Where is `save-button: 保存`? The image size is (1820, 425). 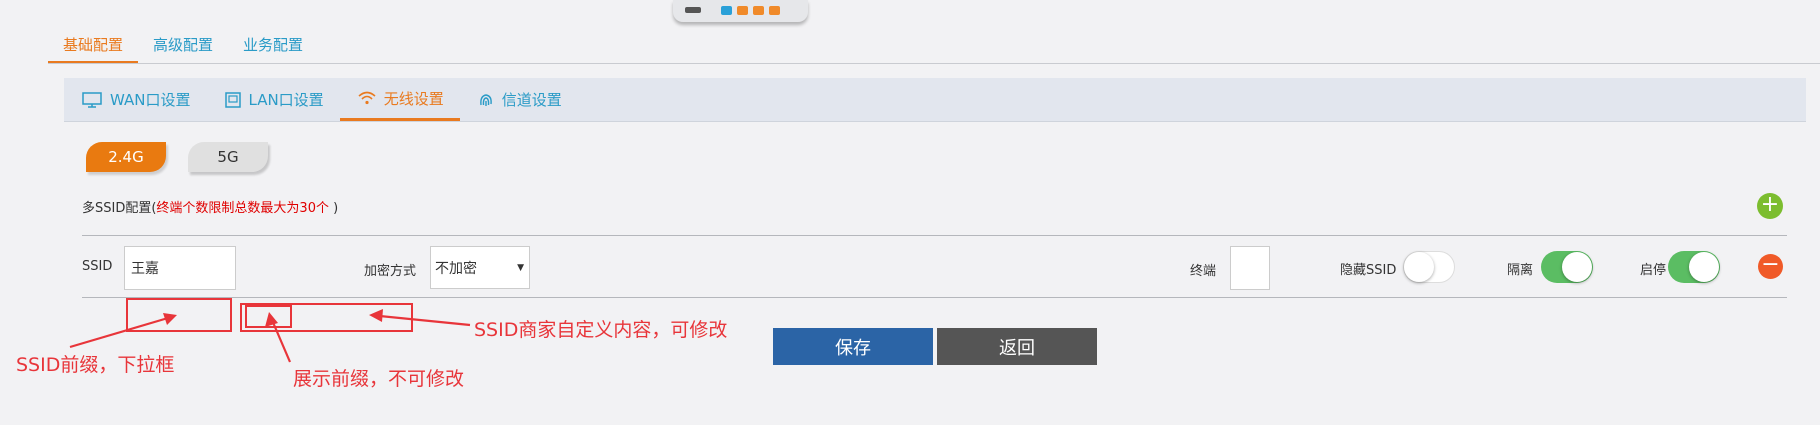 save-button: 保存 is located at coordinates (853, 346).